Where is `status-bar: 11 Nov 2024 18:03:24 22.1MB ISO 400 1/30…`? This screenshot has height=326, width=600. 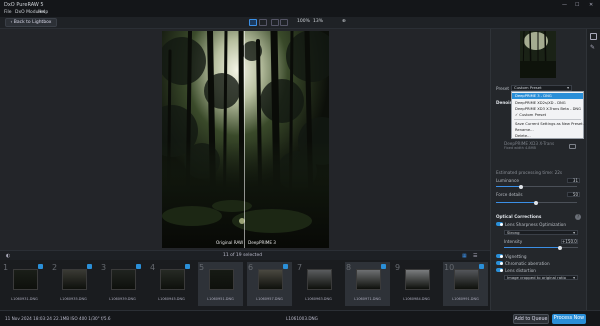
status-bar: 11 Nov 2024 18:03:24 22.1MB ISO 400 1/30… is located at coordinates (300, 318).